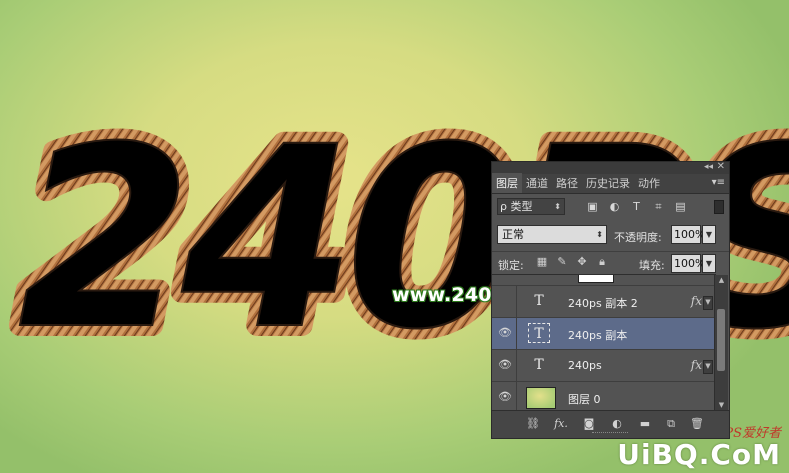 This screenshot has height=473, width=789. Describe the element at coordinates (596, 279) in the screenshot. I see `mask-thumbnail` at that location.